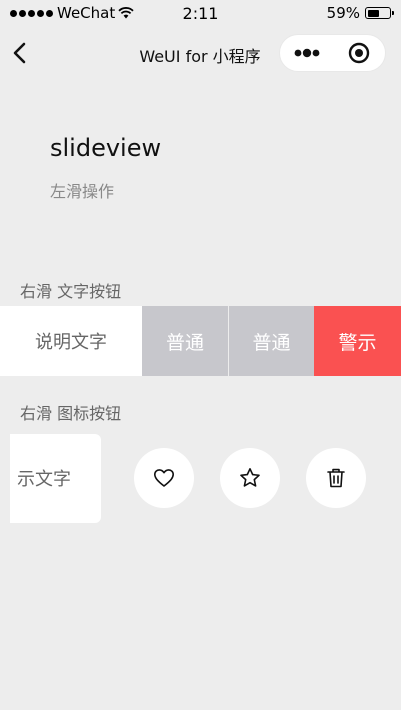 This screenshot has height=710, width=401. Describe the element at coordinates (343, 13) in the screenshot. I see `battery-percent: 59%` at that location.